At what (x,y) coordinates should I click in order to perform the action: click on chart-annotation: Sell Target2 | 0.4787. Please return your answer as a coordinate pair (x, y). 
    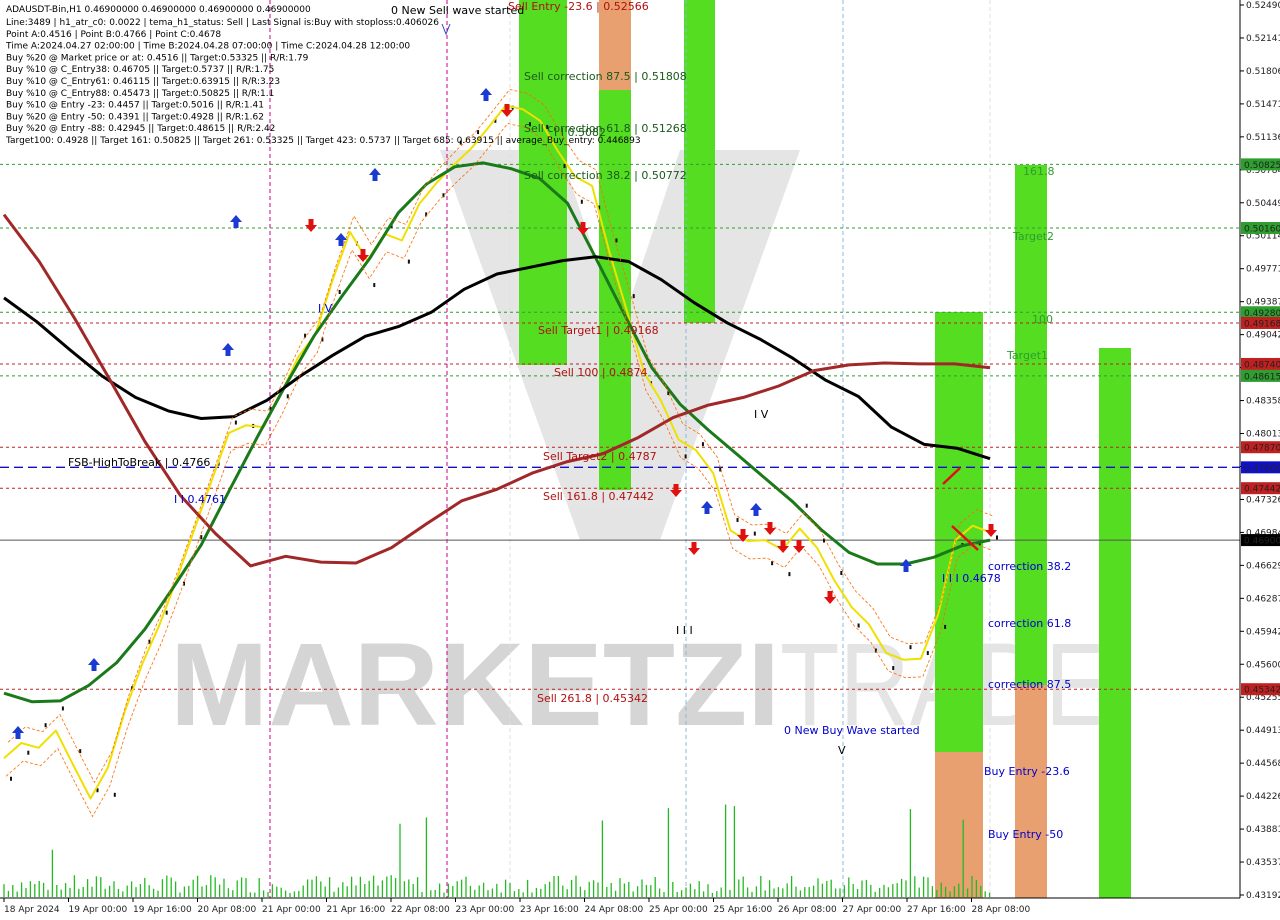
    Looking at the image, I should click on (600, 456).